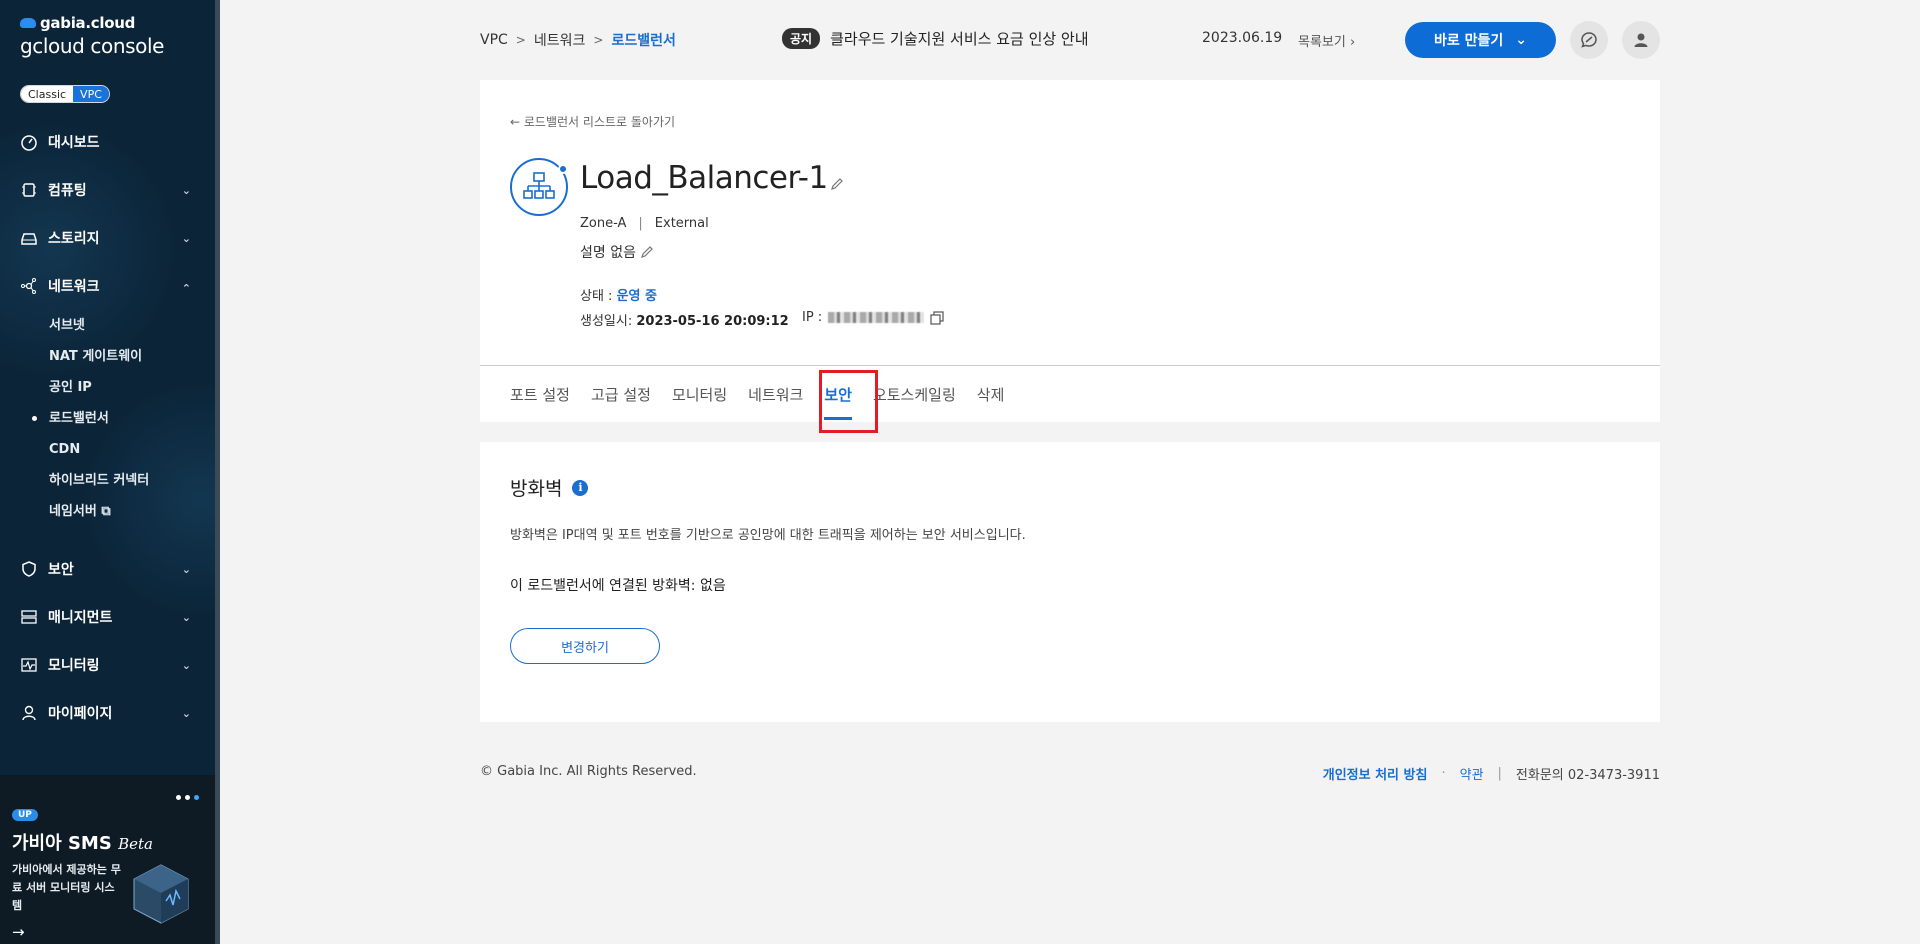  Describe the element at coordinates (74, 239) in the screenshot. I see `sidebar-item-label: 스토리지` at that location.